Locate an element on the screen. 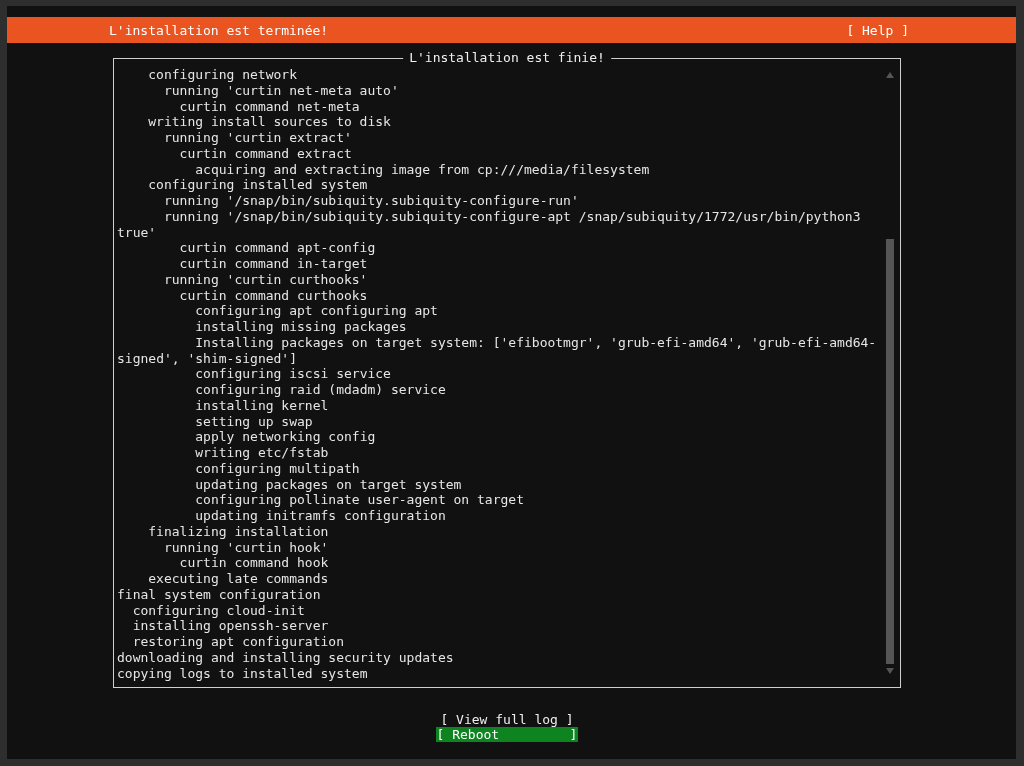 Image resolution: width=1024 pixels, height=766 pixels. log-line: updating initramfs configuration is located at coordinates (320, 516).